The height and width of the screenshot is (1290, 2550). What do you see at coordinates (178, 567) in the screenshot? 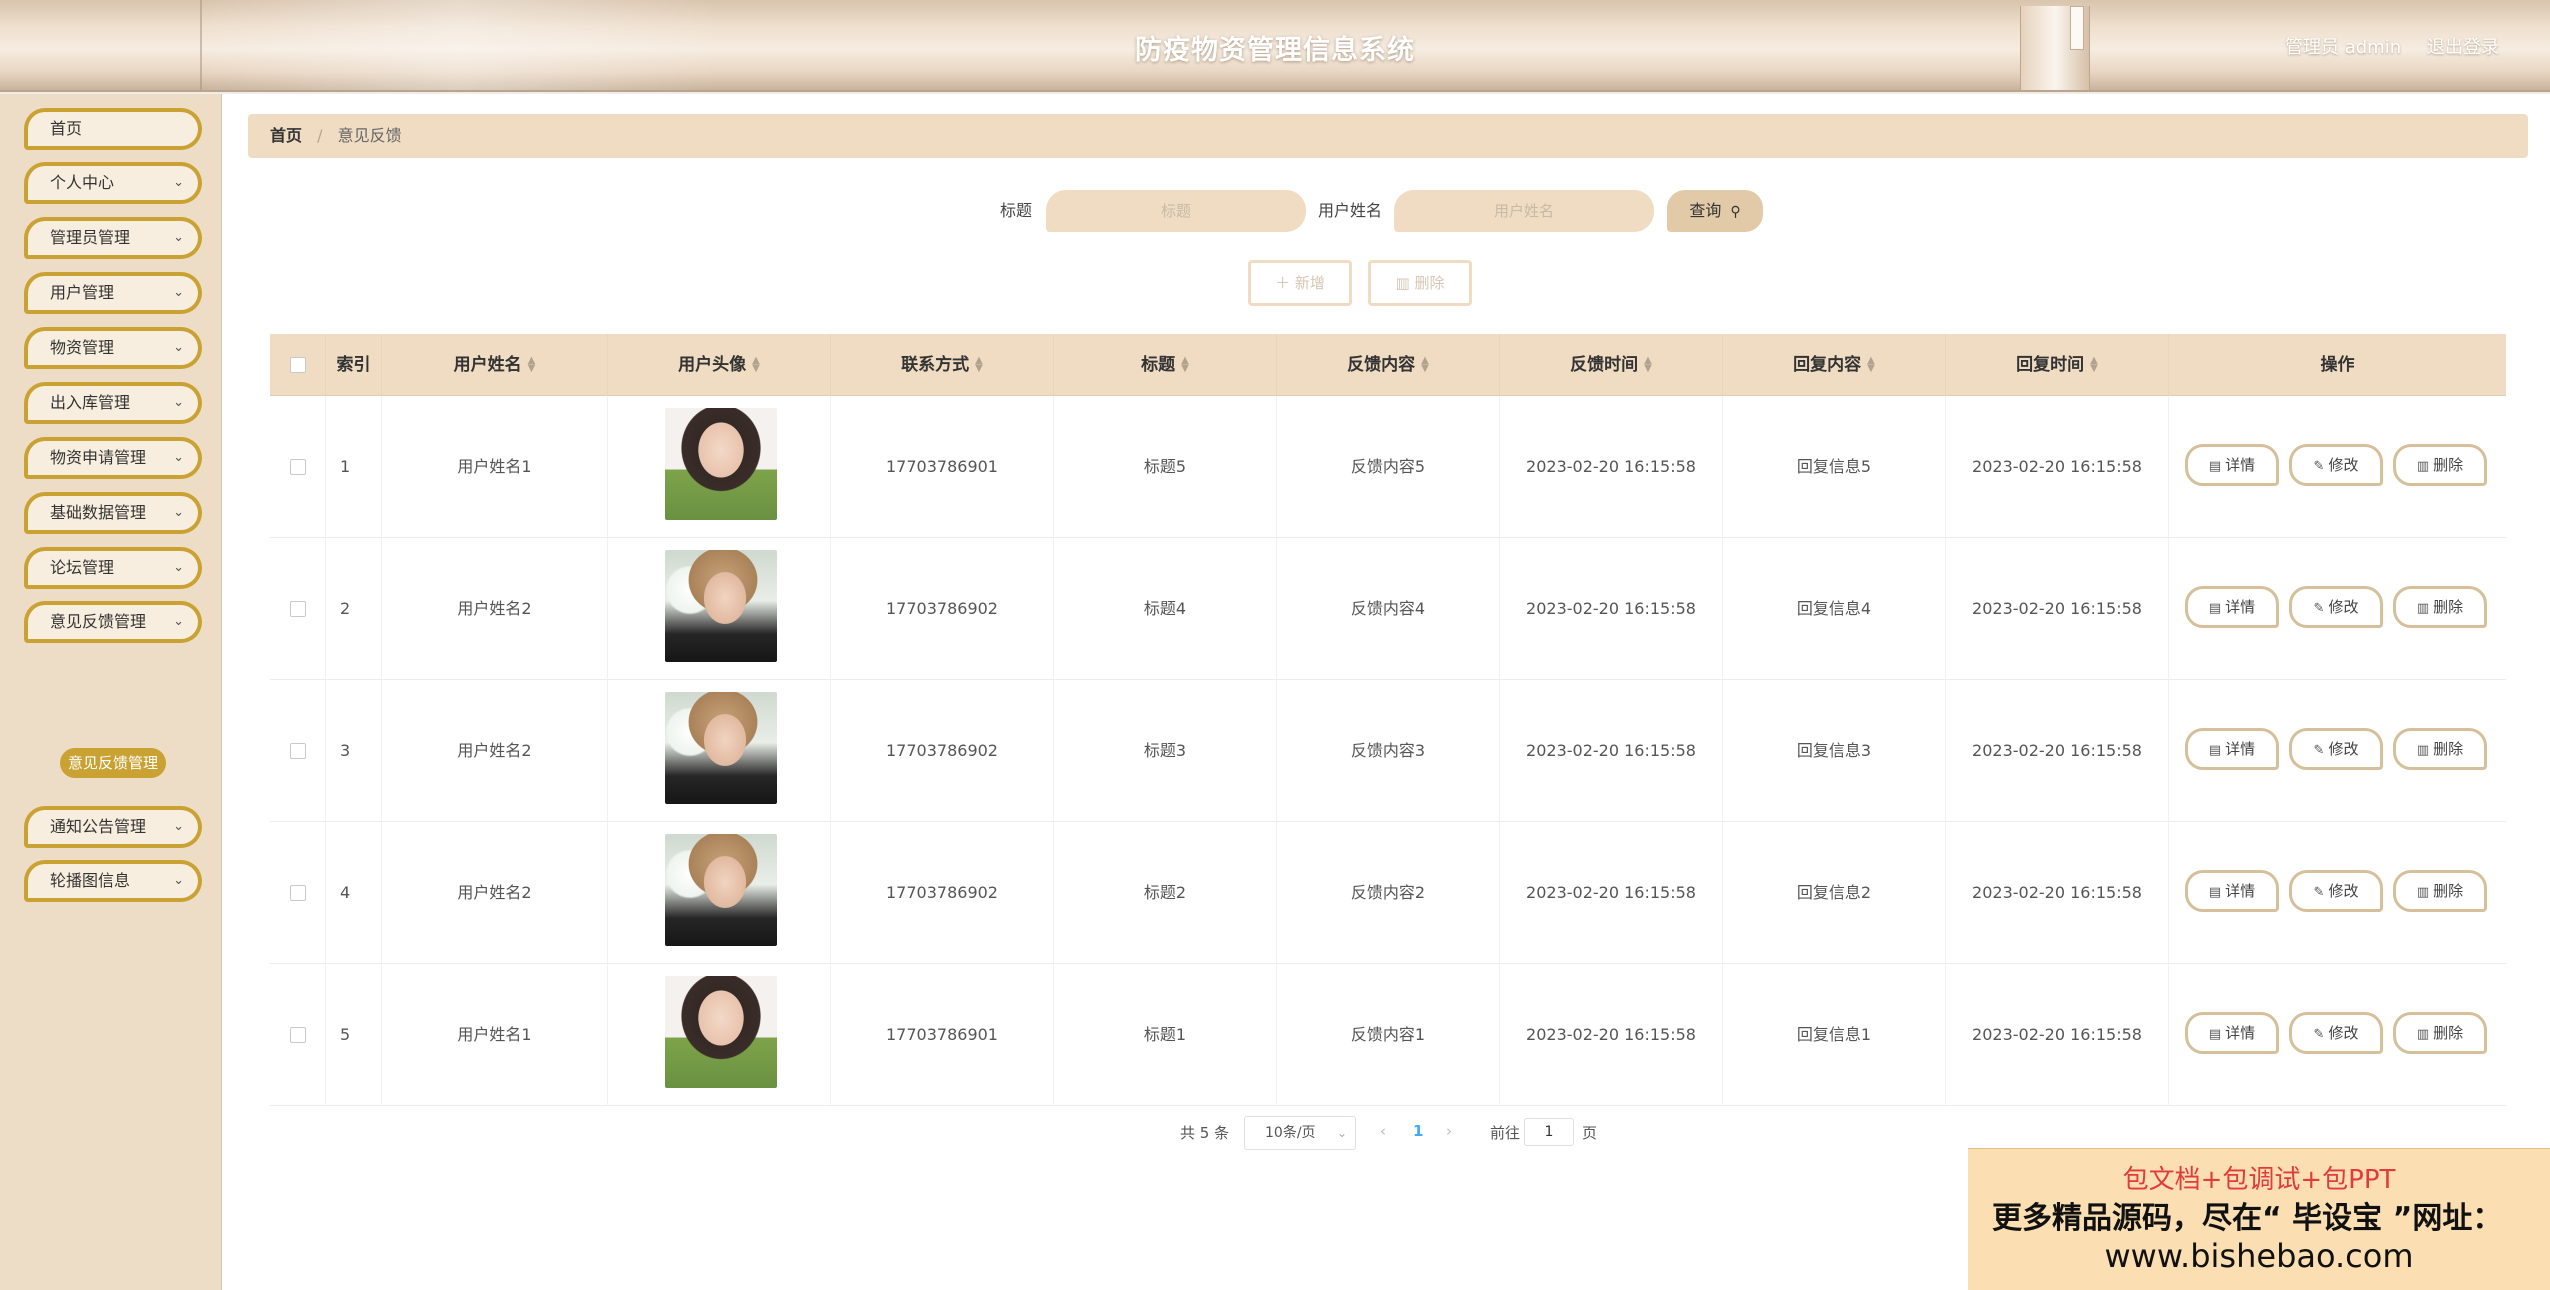
I see `chevron-down-icon: ⌄` at bounding box center [178, 567].